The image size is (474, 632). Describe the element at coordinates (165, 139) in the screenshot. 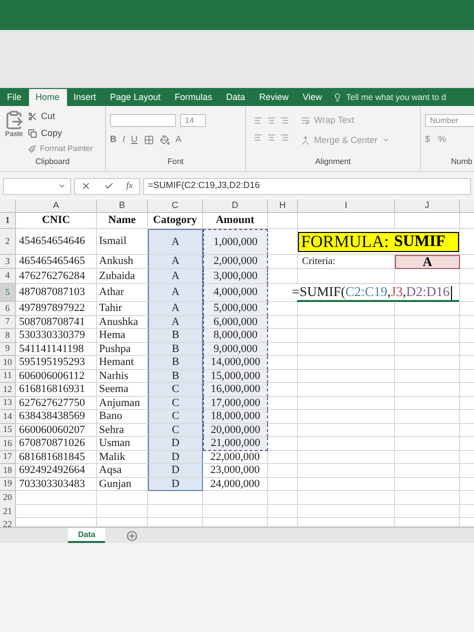

I see `fill-color-icon` at that location.